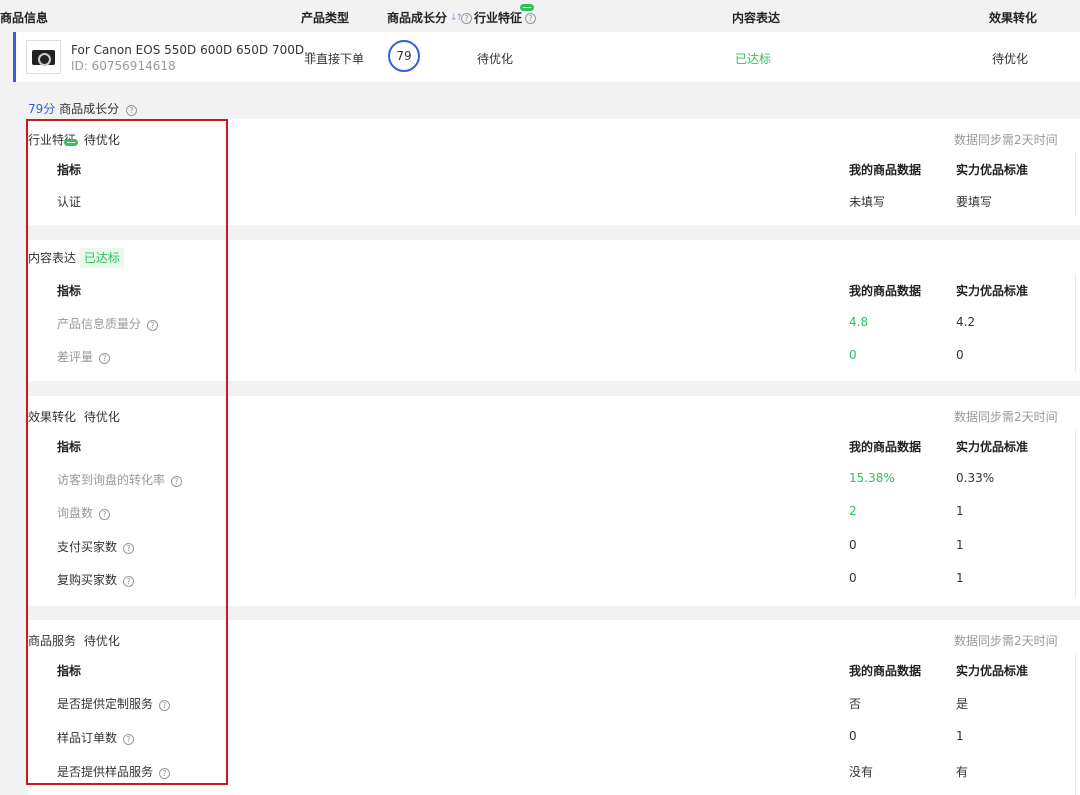 This screenshot has width=1080, height=795. I want to click on header-effect-conversion: 效果转化, so click(1013, 18).